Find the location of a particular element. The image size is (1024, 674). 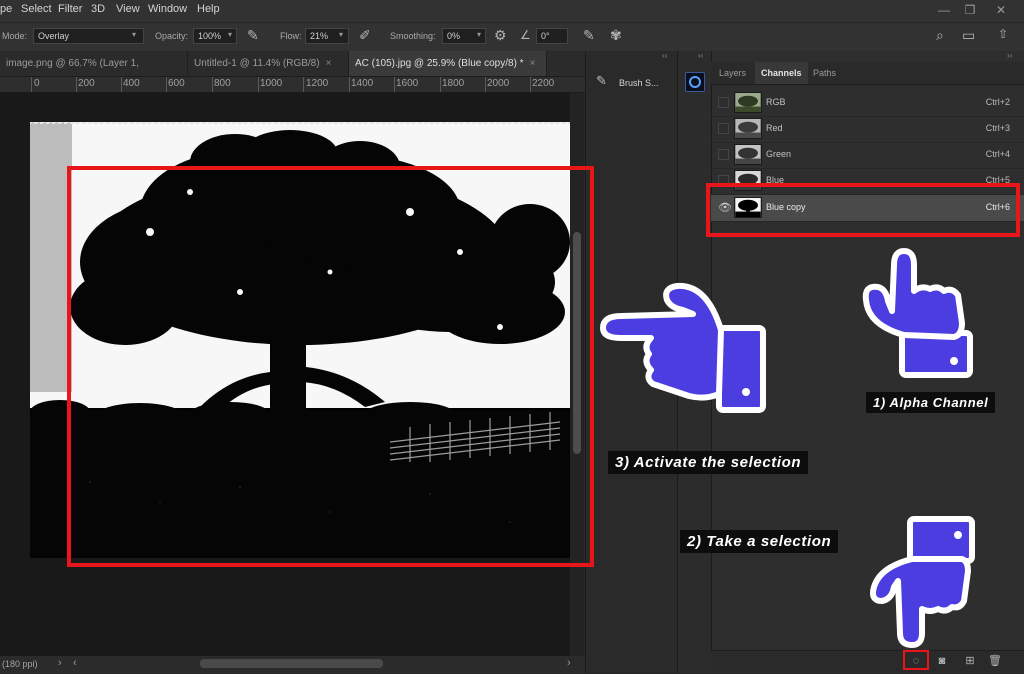

ruler-label: 1200 is located at coordinates (317, 83).